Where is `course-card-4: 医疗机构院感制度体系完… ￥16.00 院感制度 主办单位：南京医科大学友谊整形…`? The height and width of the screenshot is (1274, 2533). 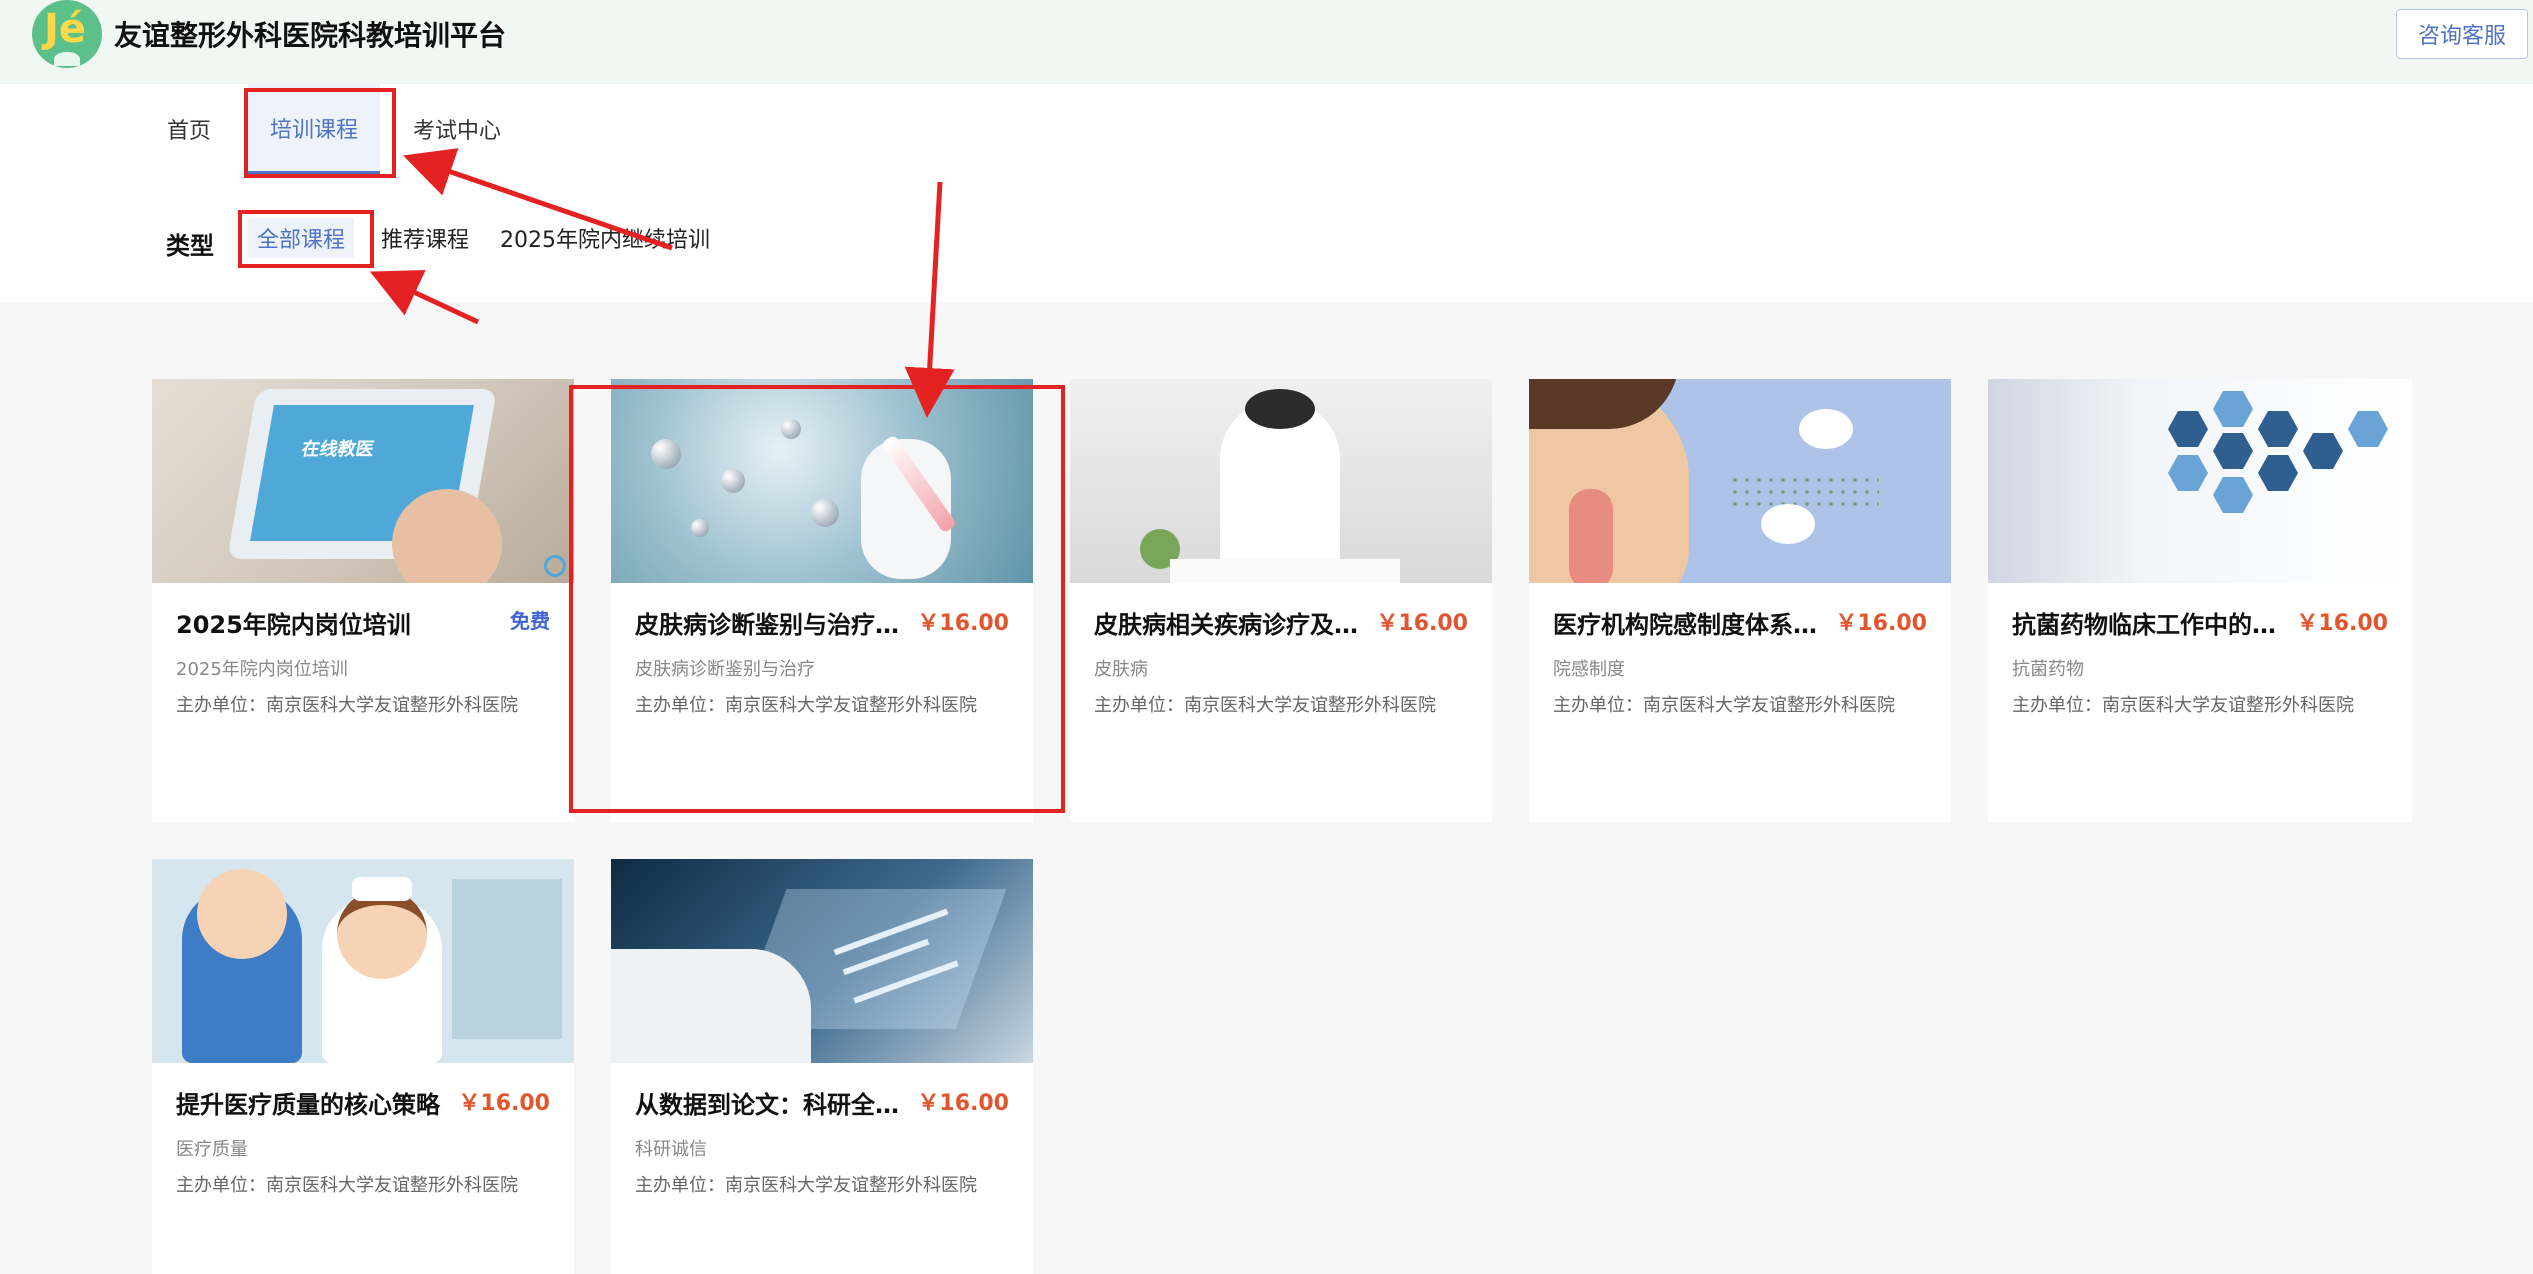 course-card-4: 医疗机构院感制度体系完… ￥16.00 院感制度 主办单位：南京医科大学友谊整形… is located at coordinates (1740, 600).